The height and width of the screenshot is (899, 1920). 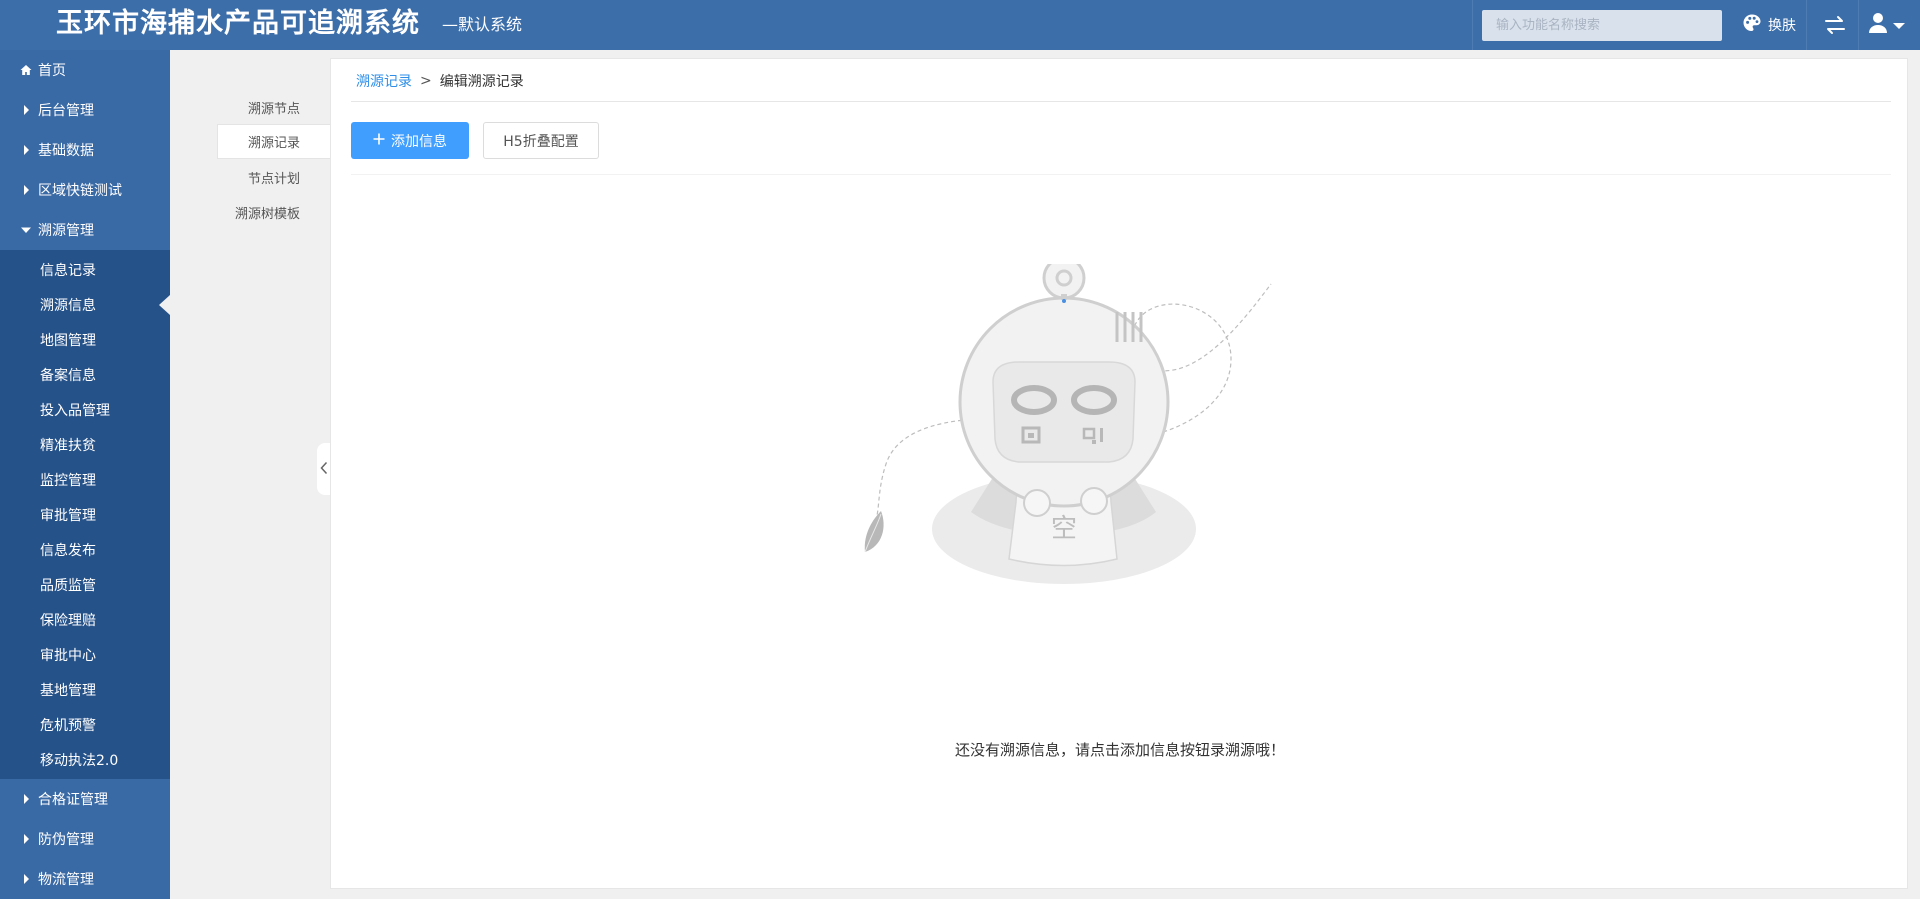 I want to click on secondary-nav: 溯源节点 溯源记录 节点计划 溯源树模板, so click(x=250, y=474).